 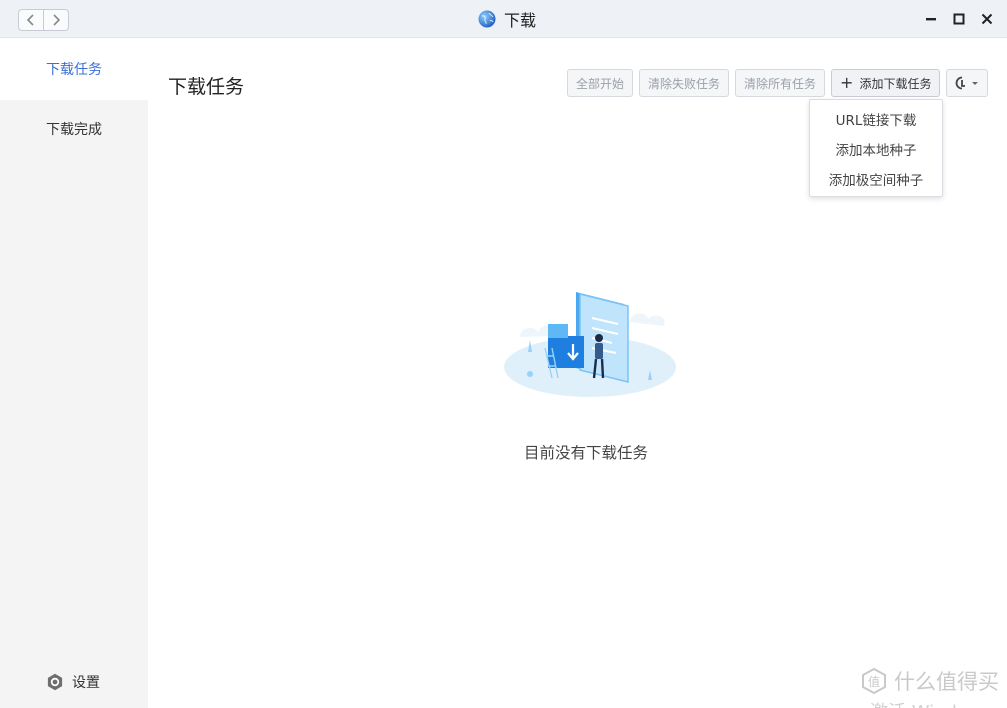 What do you see at coordinates (946, 682) in the screenshot?
I see `watermark-text: 什么值得买` at bounding box center [946, 682].